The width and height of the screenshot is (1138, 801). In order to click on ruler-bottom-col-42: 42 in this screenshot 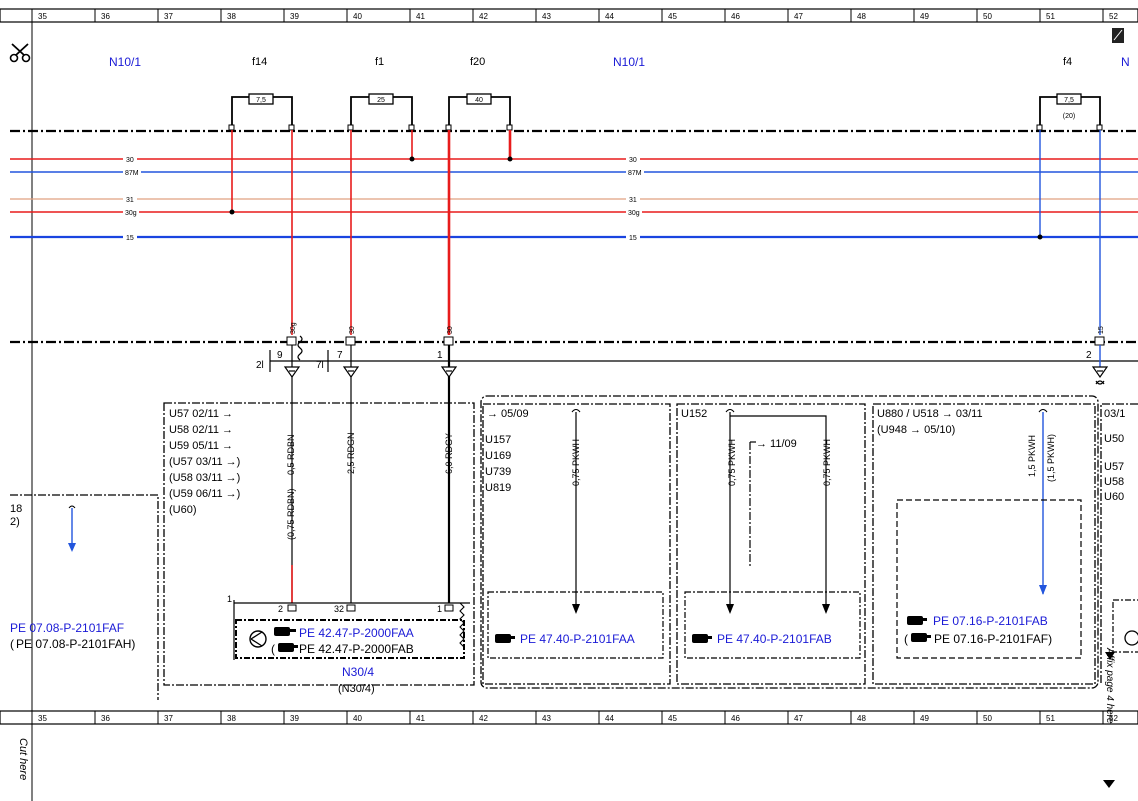, I will do `click(483, 718)`.